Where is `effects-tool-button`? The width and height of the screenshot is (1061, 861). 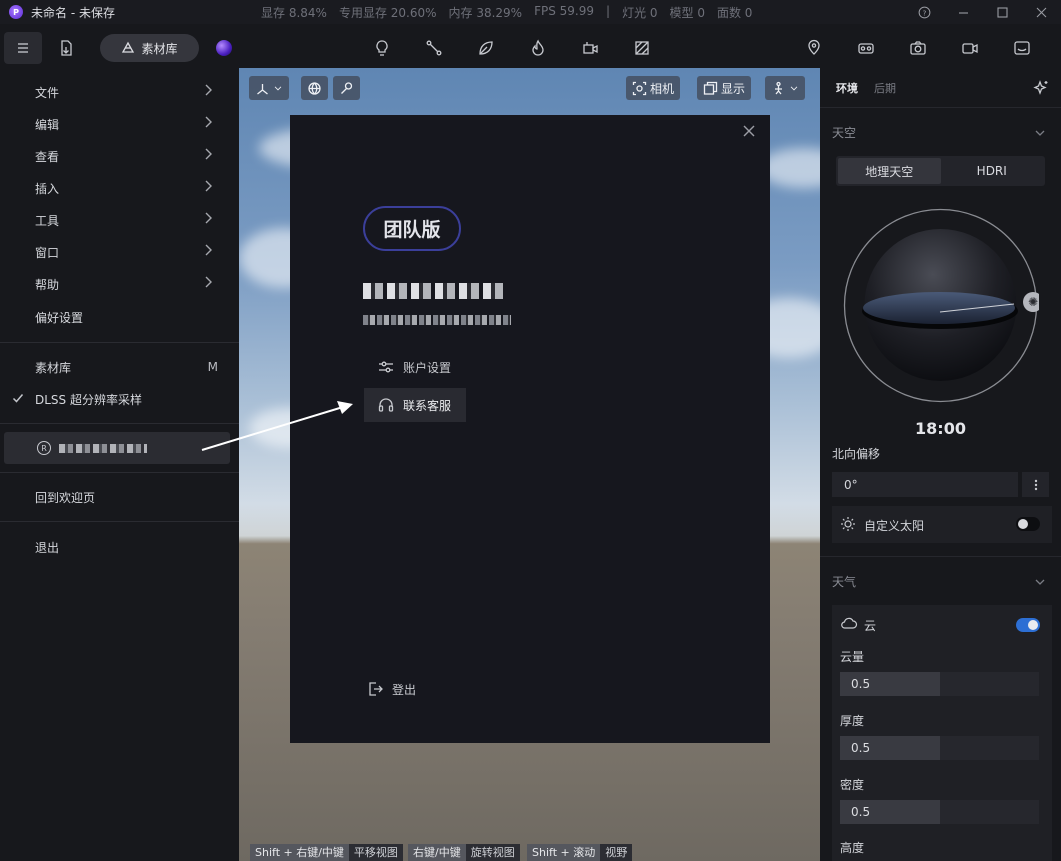 effects-tool-button is located at coordinates (538, 48).